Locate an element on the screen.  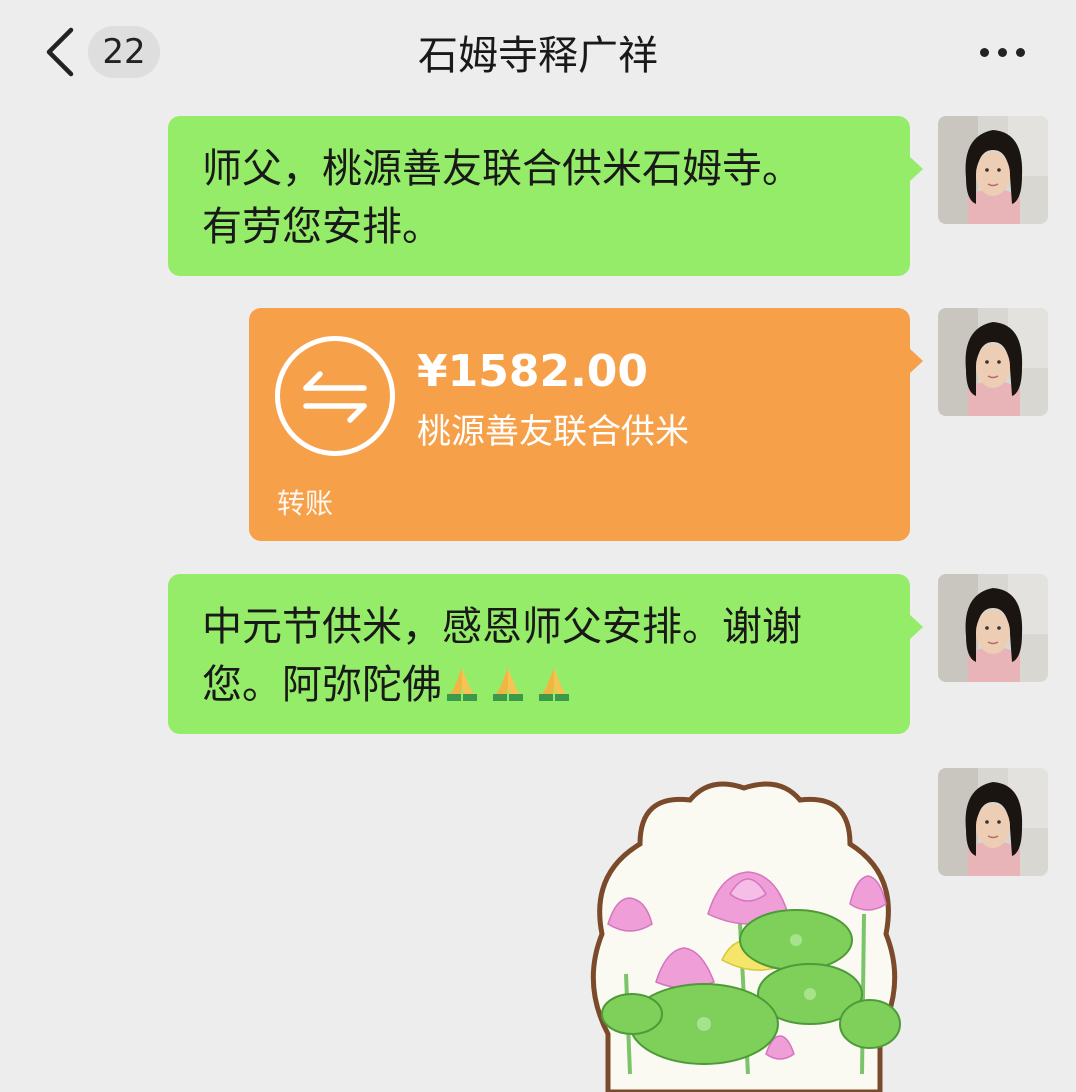
message-text-line: 有劳您安排。 is located at coordinates (322, 227).